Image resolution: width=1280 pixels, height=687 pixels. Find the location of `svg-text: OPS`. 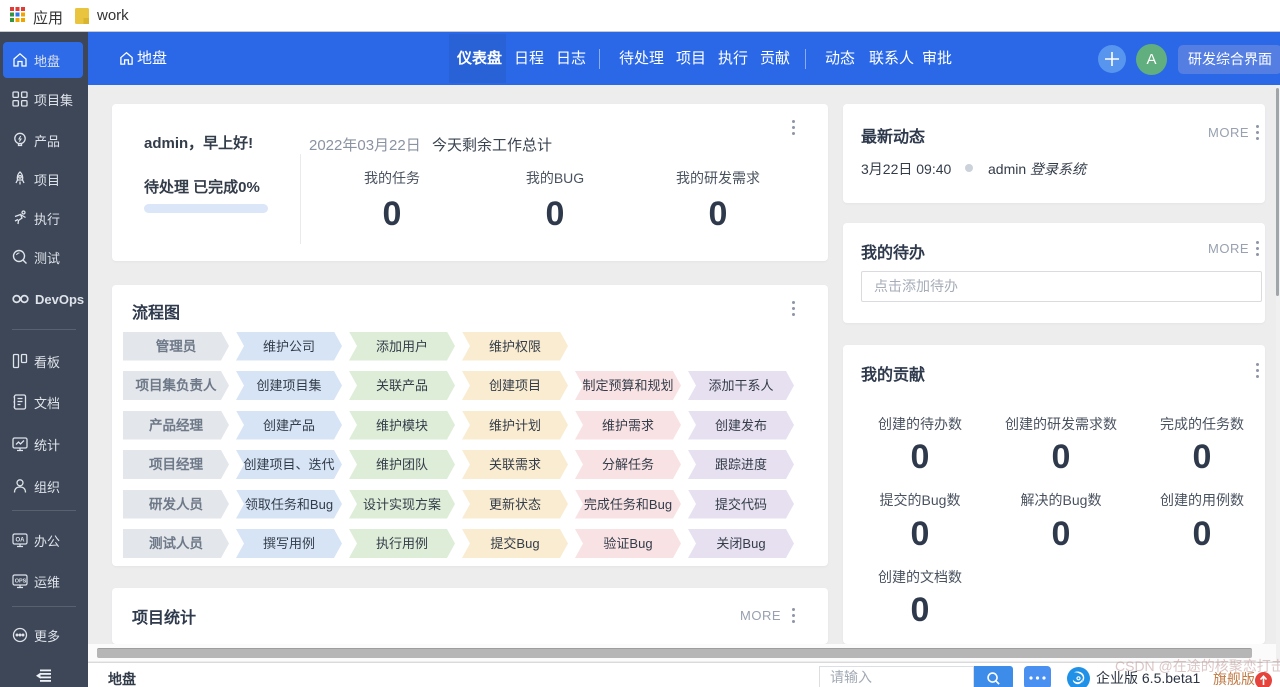

svg-text: OPS is located at coordinates (21, 582).